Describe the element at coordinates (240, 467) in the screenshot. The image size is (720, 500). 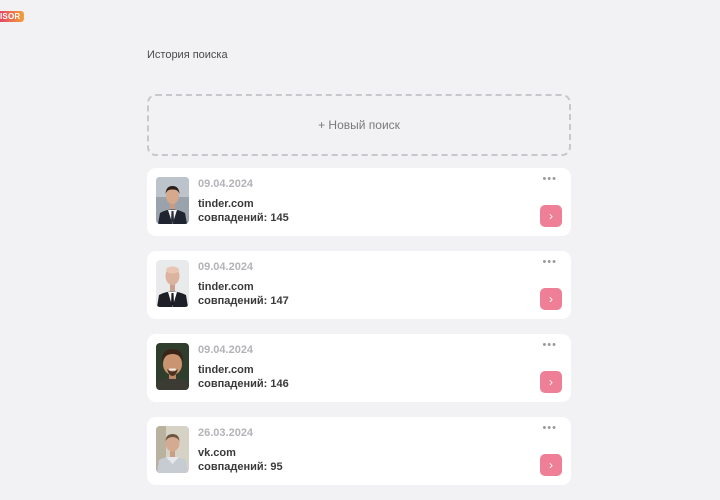
I see `matches-count: совпадений: 95` at that location.